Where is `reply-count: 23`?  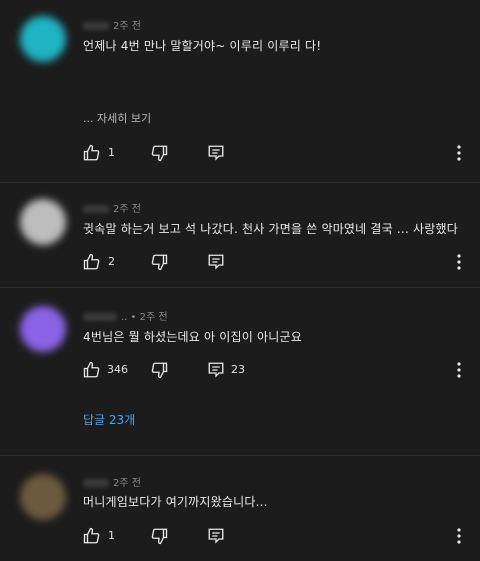 reply-count: 23 is located at coordinates (238, 369).